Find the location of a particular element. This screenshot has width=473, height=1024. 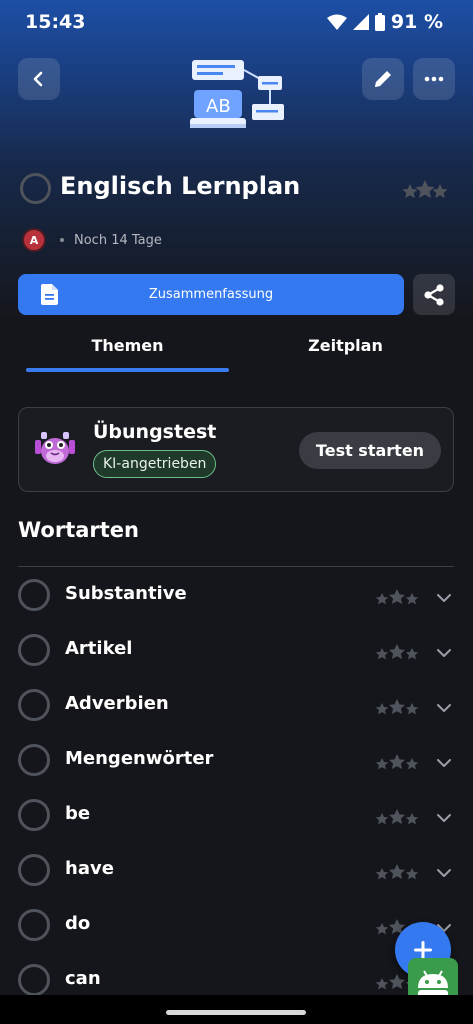

pencil-icon is located at coordinates (383, 79).